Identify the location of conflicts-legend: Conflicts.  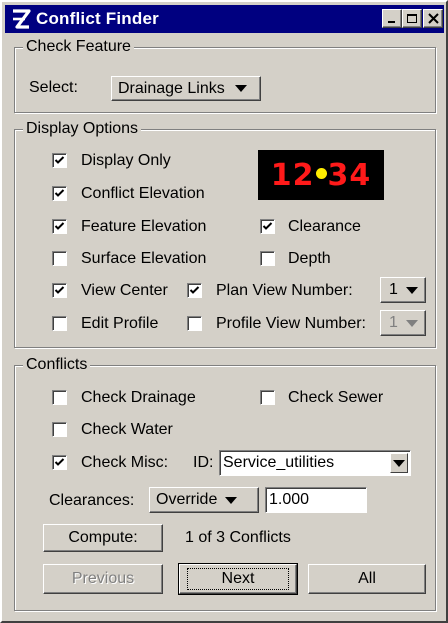
(57, 365).